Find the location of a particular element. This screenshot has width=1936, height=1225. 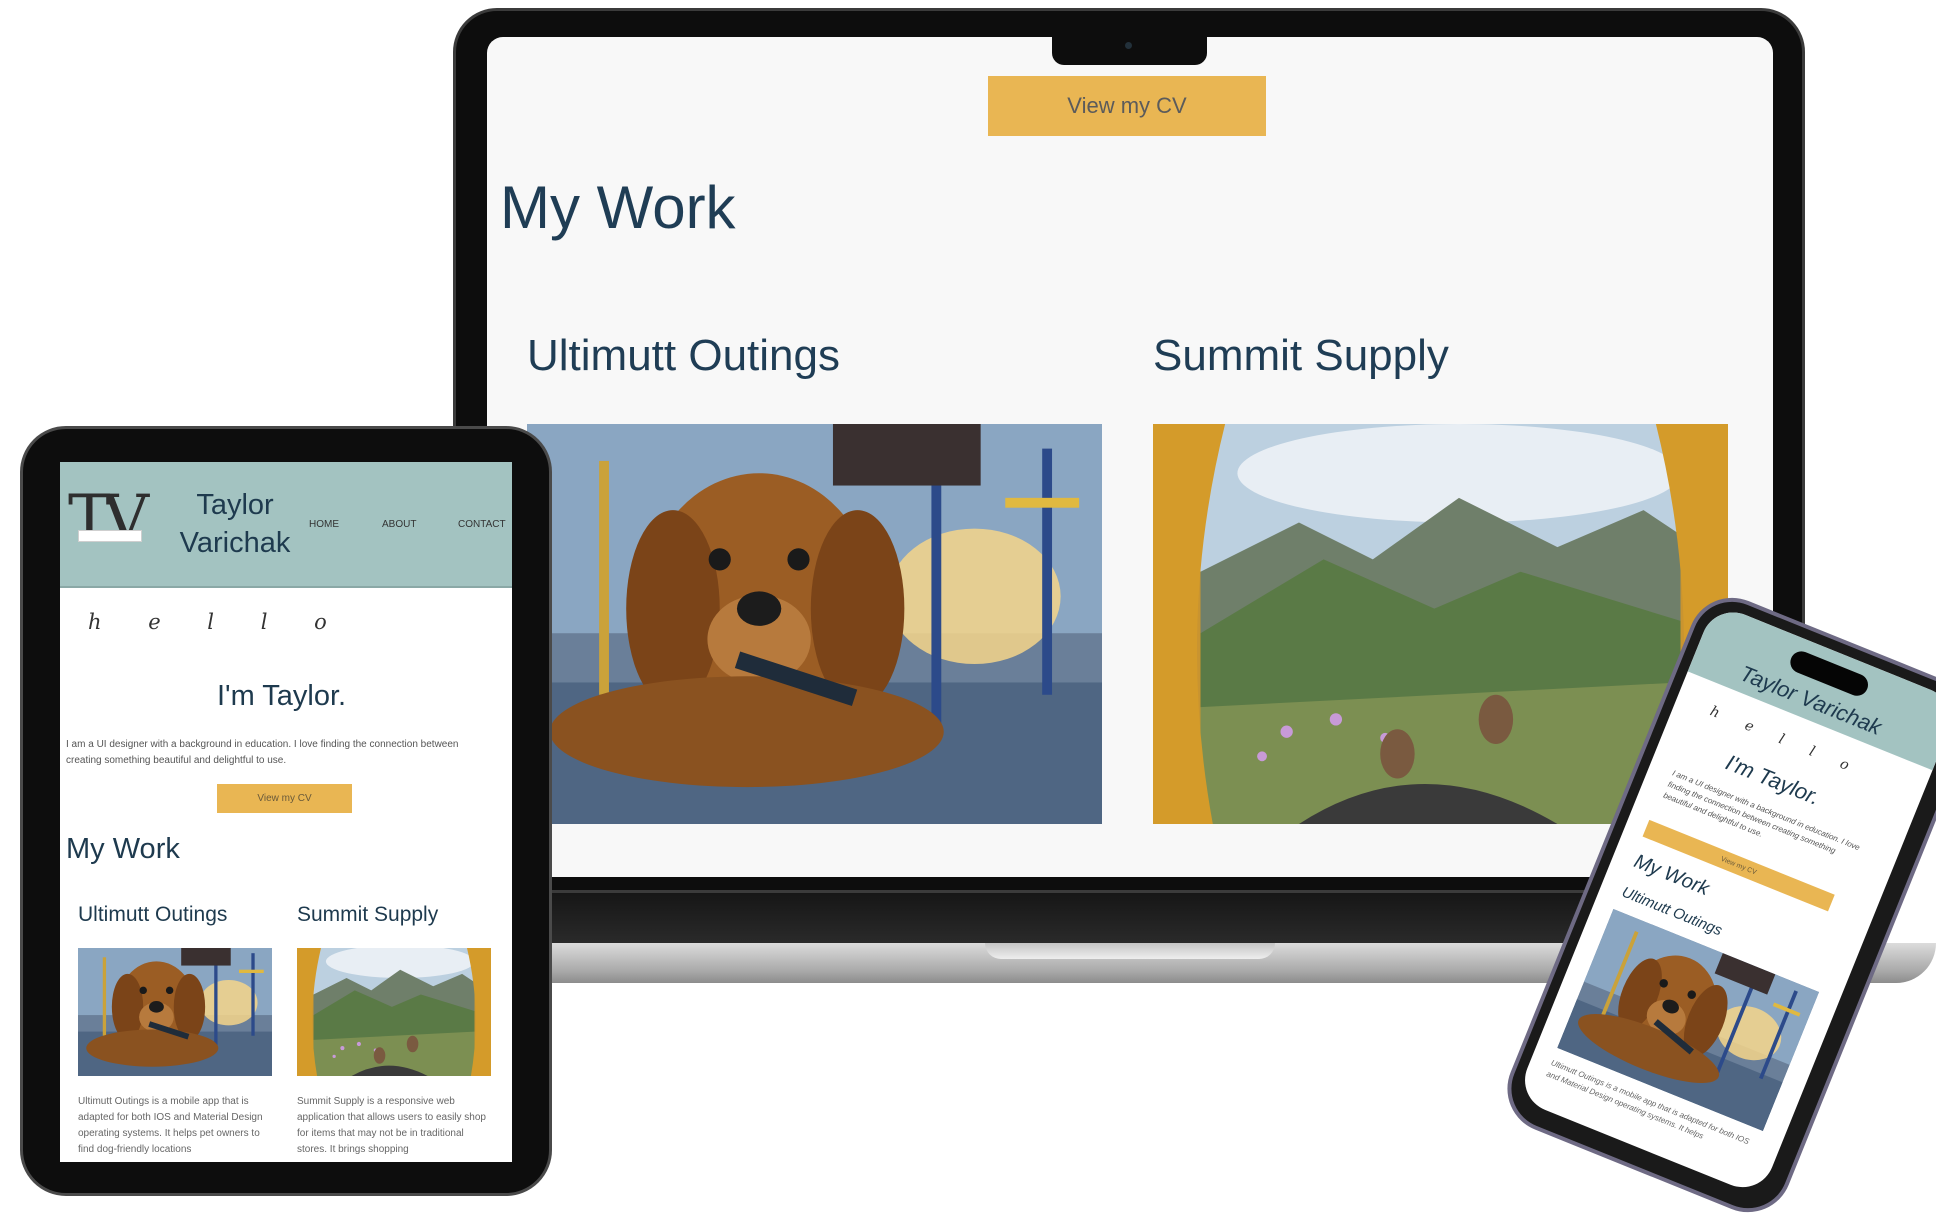

project-title-summit: Summit Supply is located at coordinates (1301, 356).